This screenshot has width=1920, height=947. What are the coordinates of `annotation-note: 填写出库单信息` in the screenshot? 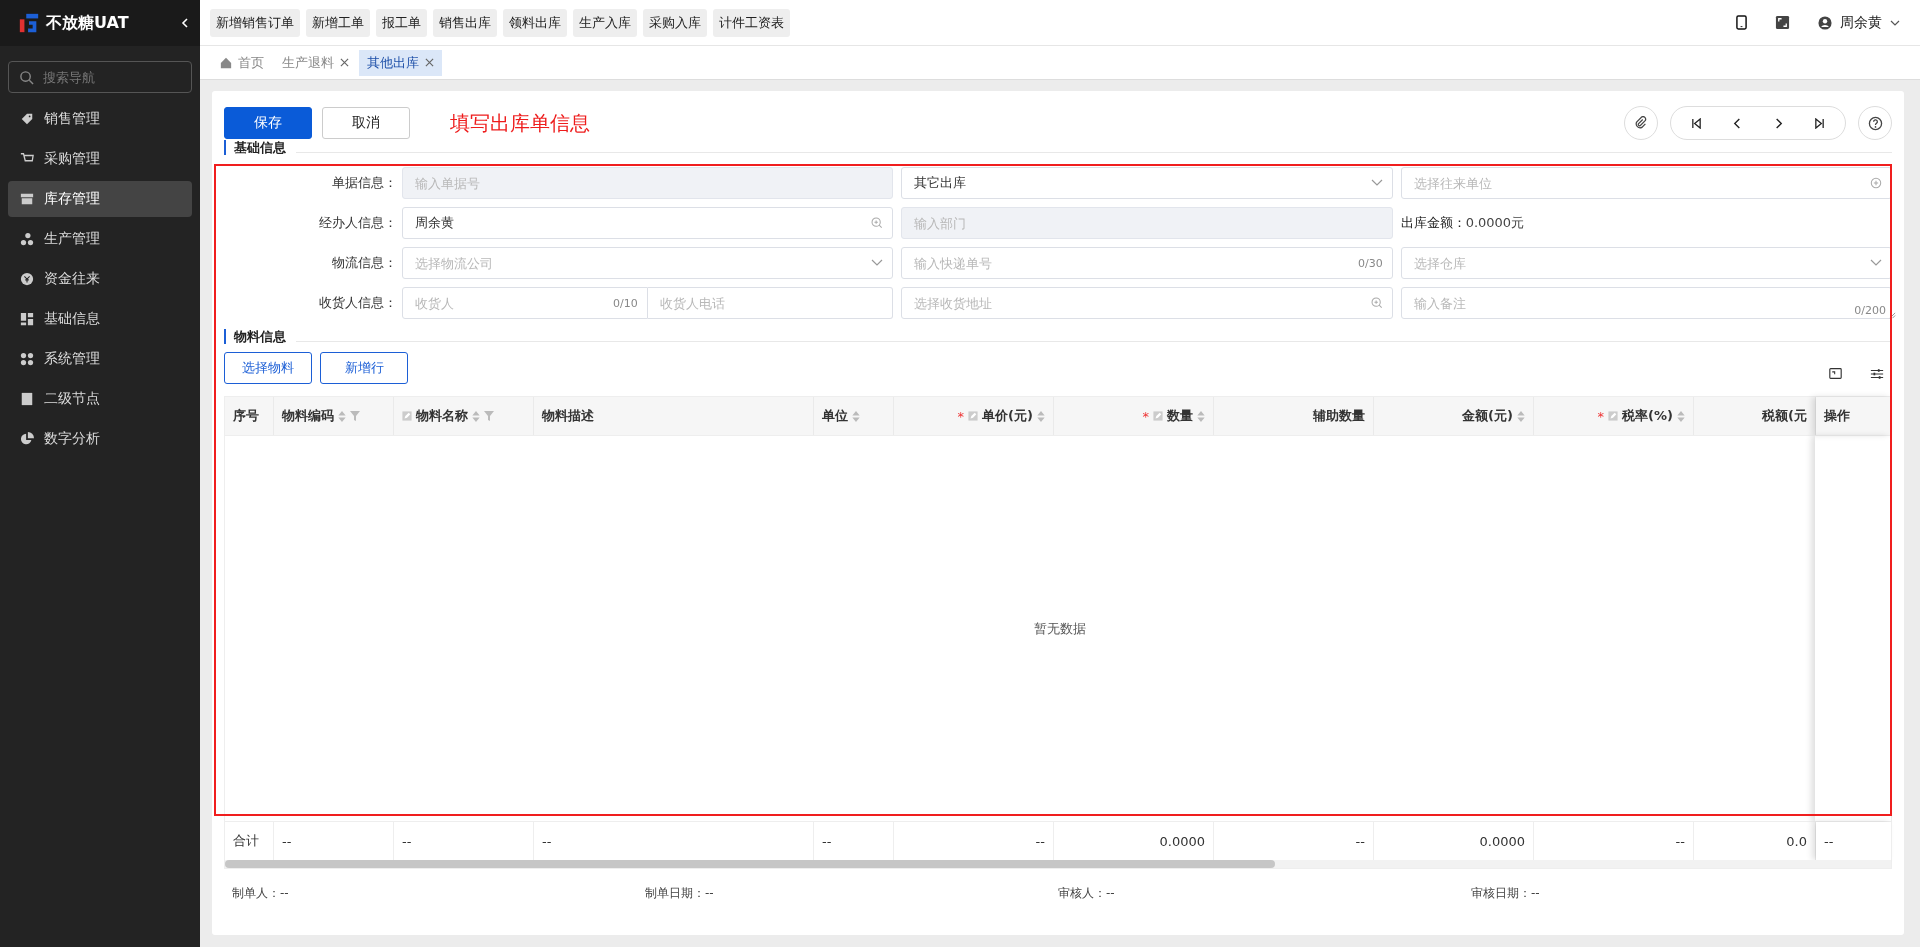 It's located at (520, 123).